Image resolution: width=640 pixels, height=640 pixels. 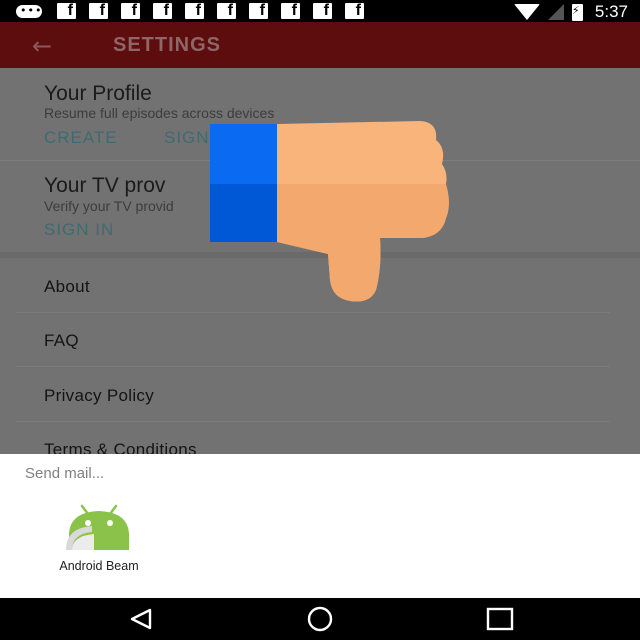 I want to click on status-bar: 5:37, so click(x=320, y=11).